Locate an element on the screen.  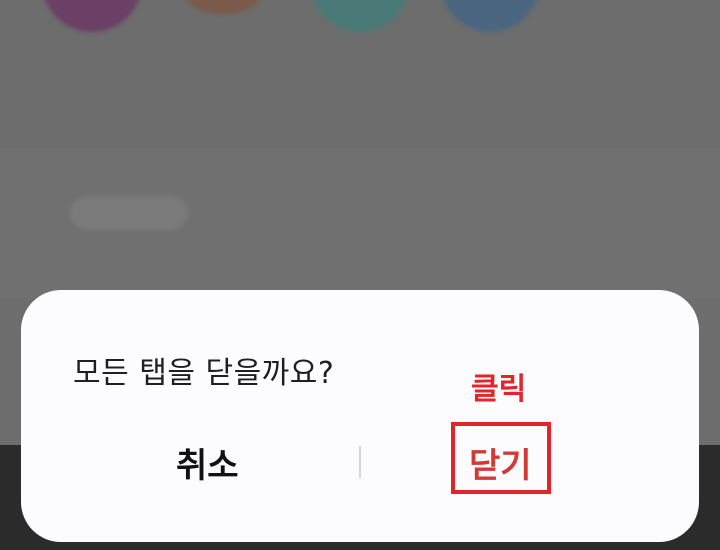
click-annotation-label: 클릭 is located at coordinates (499, 389).